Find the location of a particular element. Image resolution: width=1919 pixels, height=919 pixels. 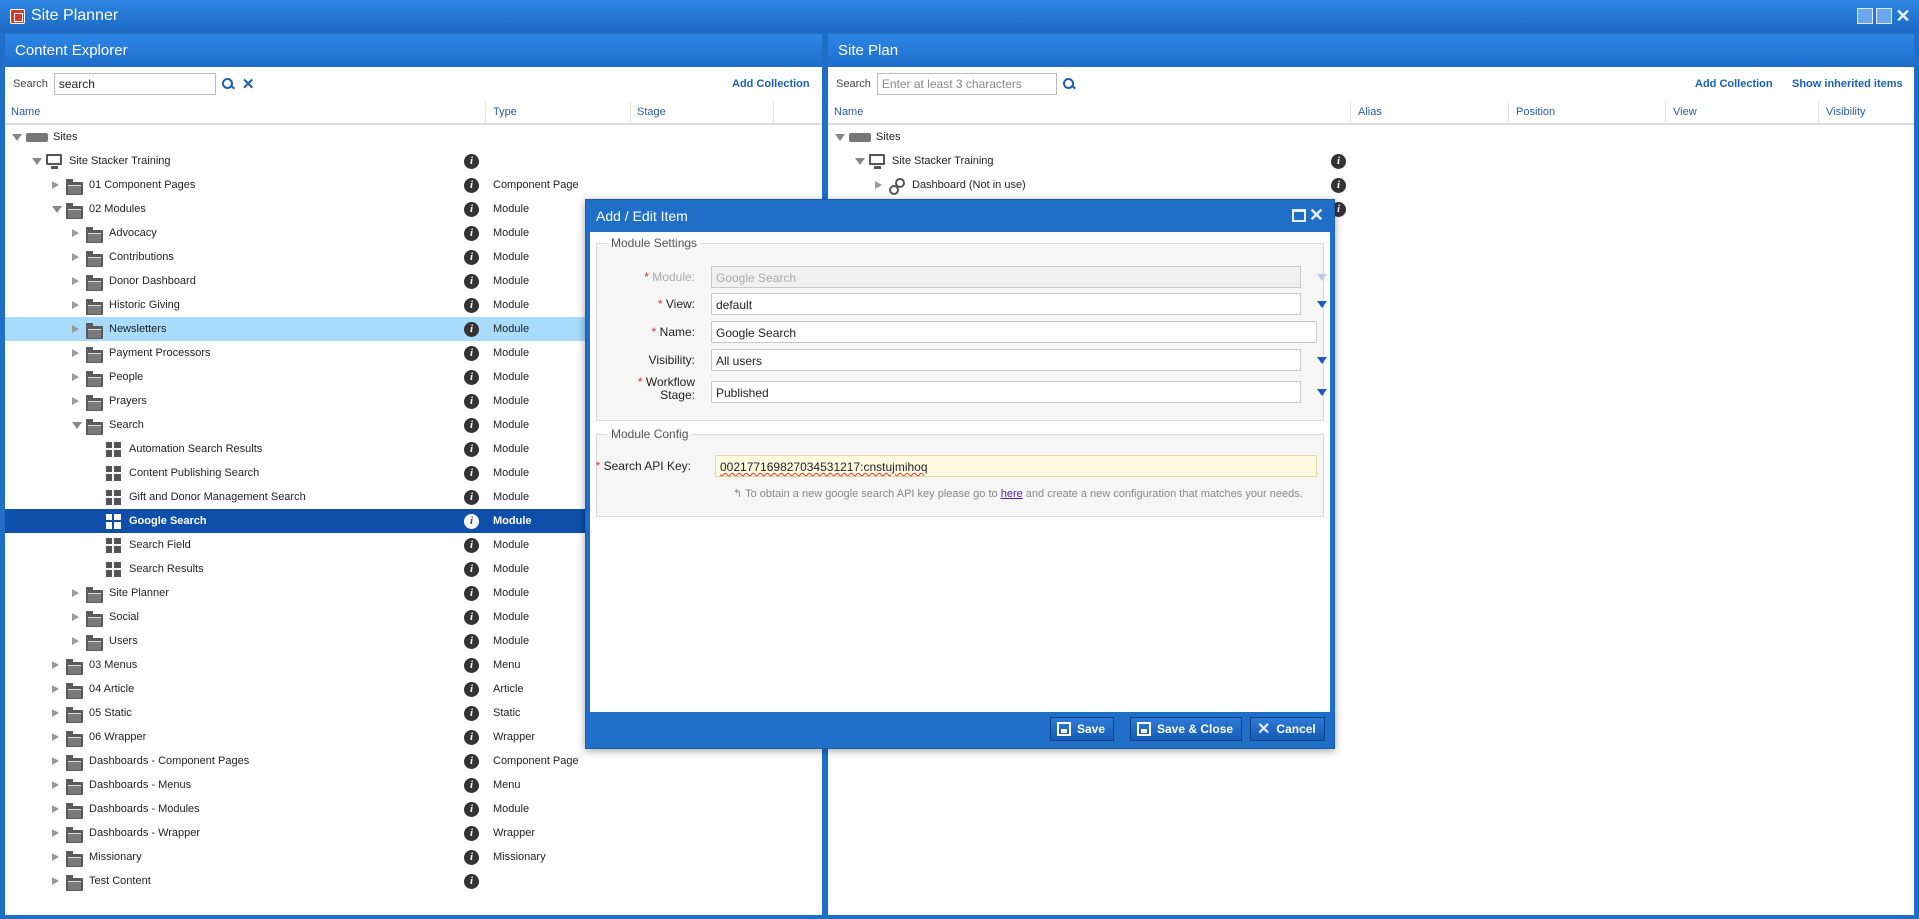

visibility-select: All users is located at coordinates (1006, 360).